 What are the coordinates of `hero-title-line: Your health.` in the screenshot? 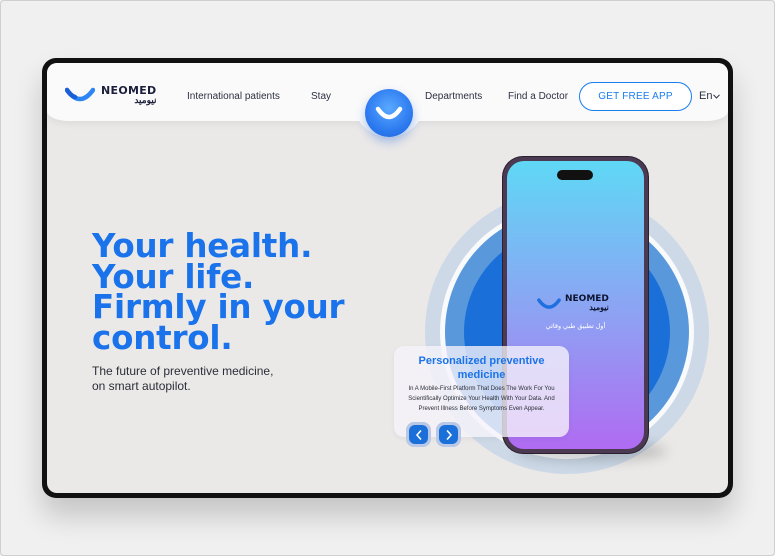 It's located at (202, 246).